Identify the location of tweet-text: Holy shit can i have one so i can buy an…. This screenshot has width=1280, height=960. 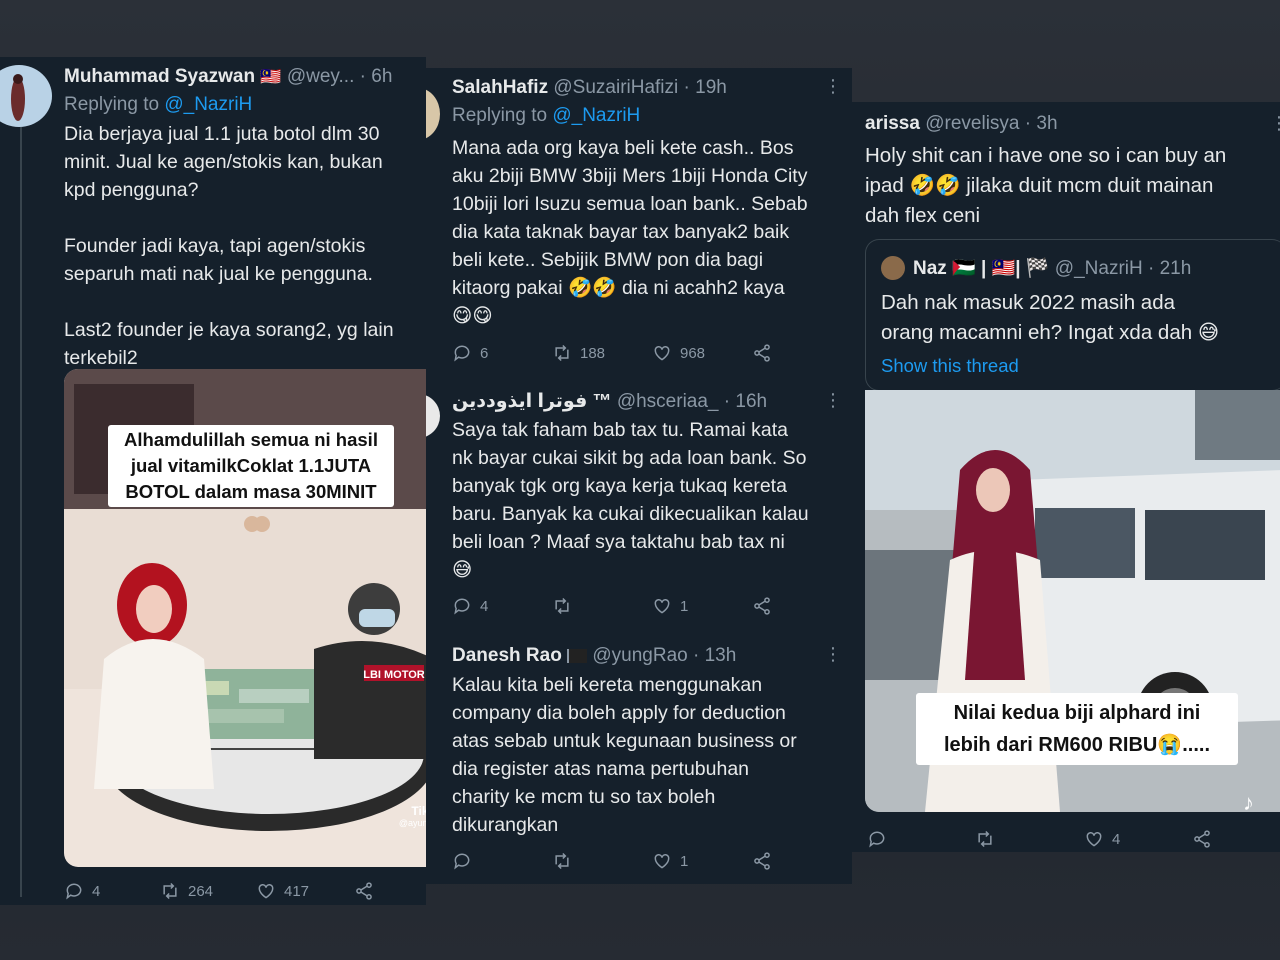
(1046, 185).